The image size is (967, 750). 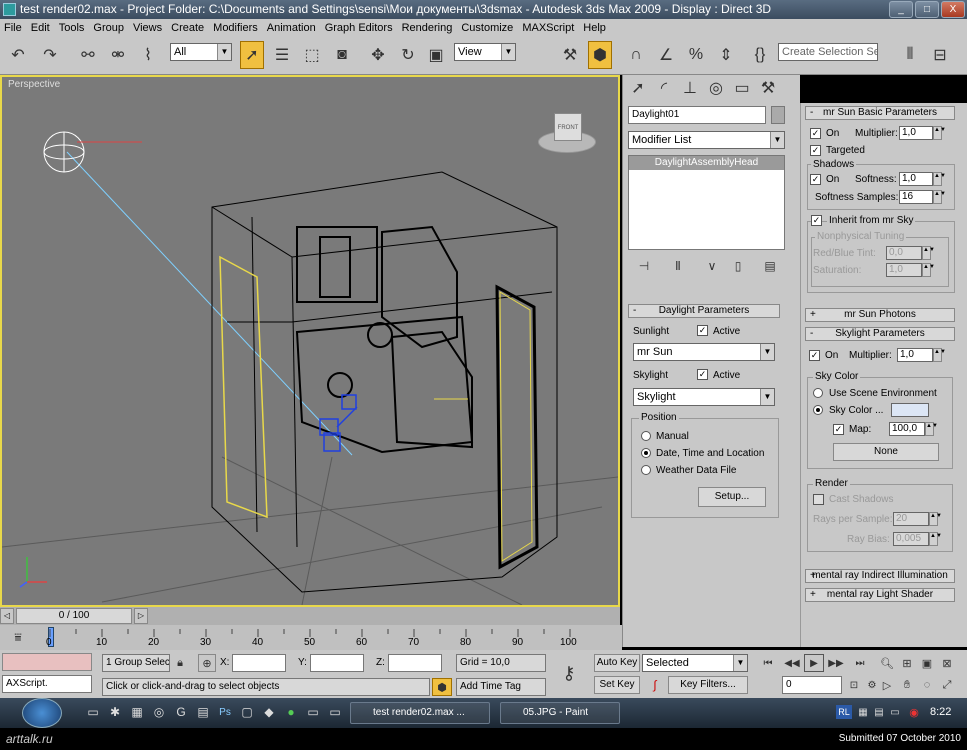 I want to click on rays-per-sample-input: 20, so click(x=911, y=519).